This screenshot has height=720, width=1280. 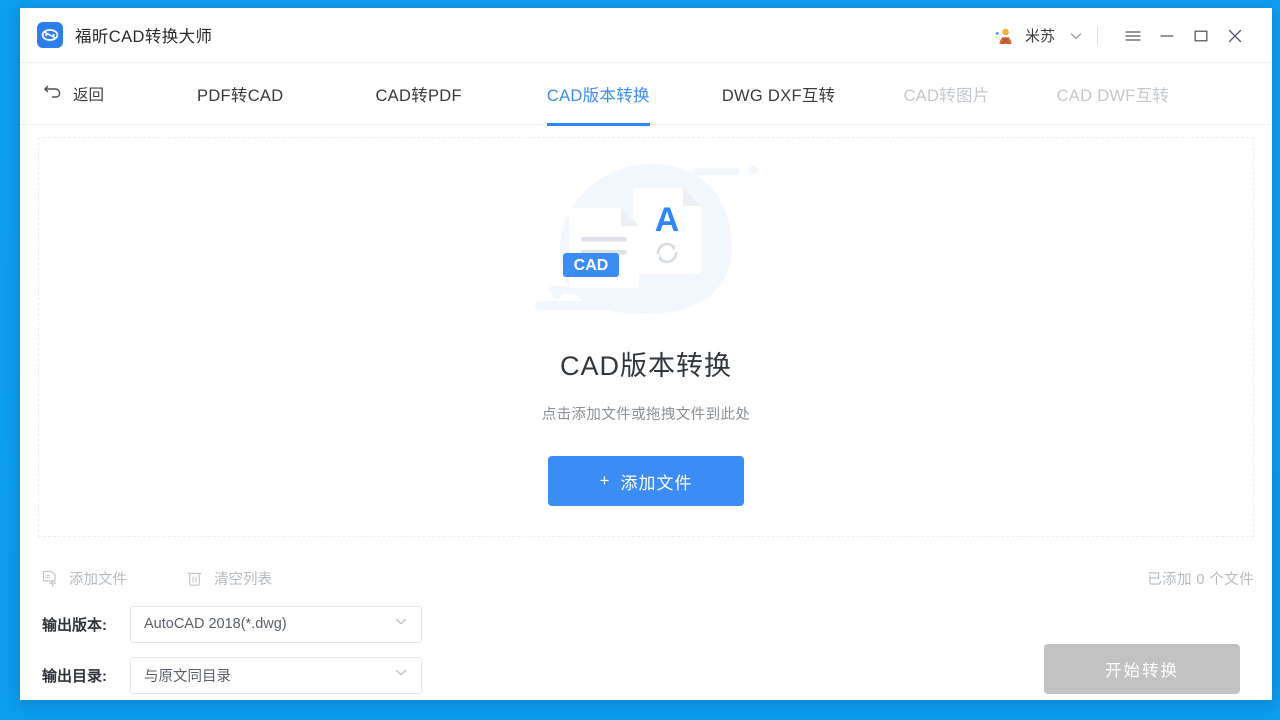 I want to click on add-file-button: + 添加文件, so click(x=646, y=481).